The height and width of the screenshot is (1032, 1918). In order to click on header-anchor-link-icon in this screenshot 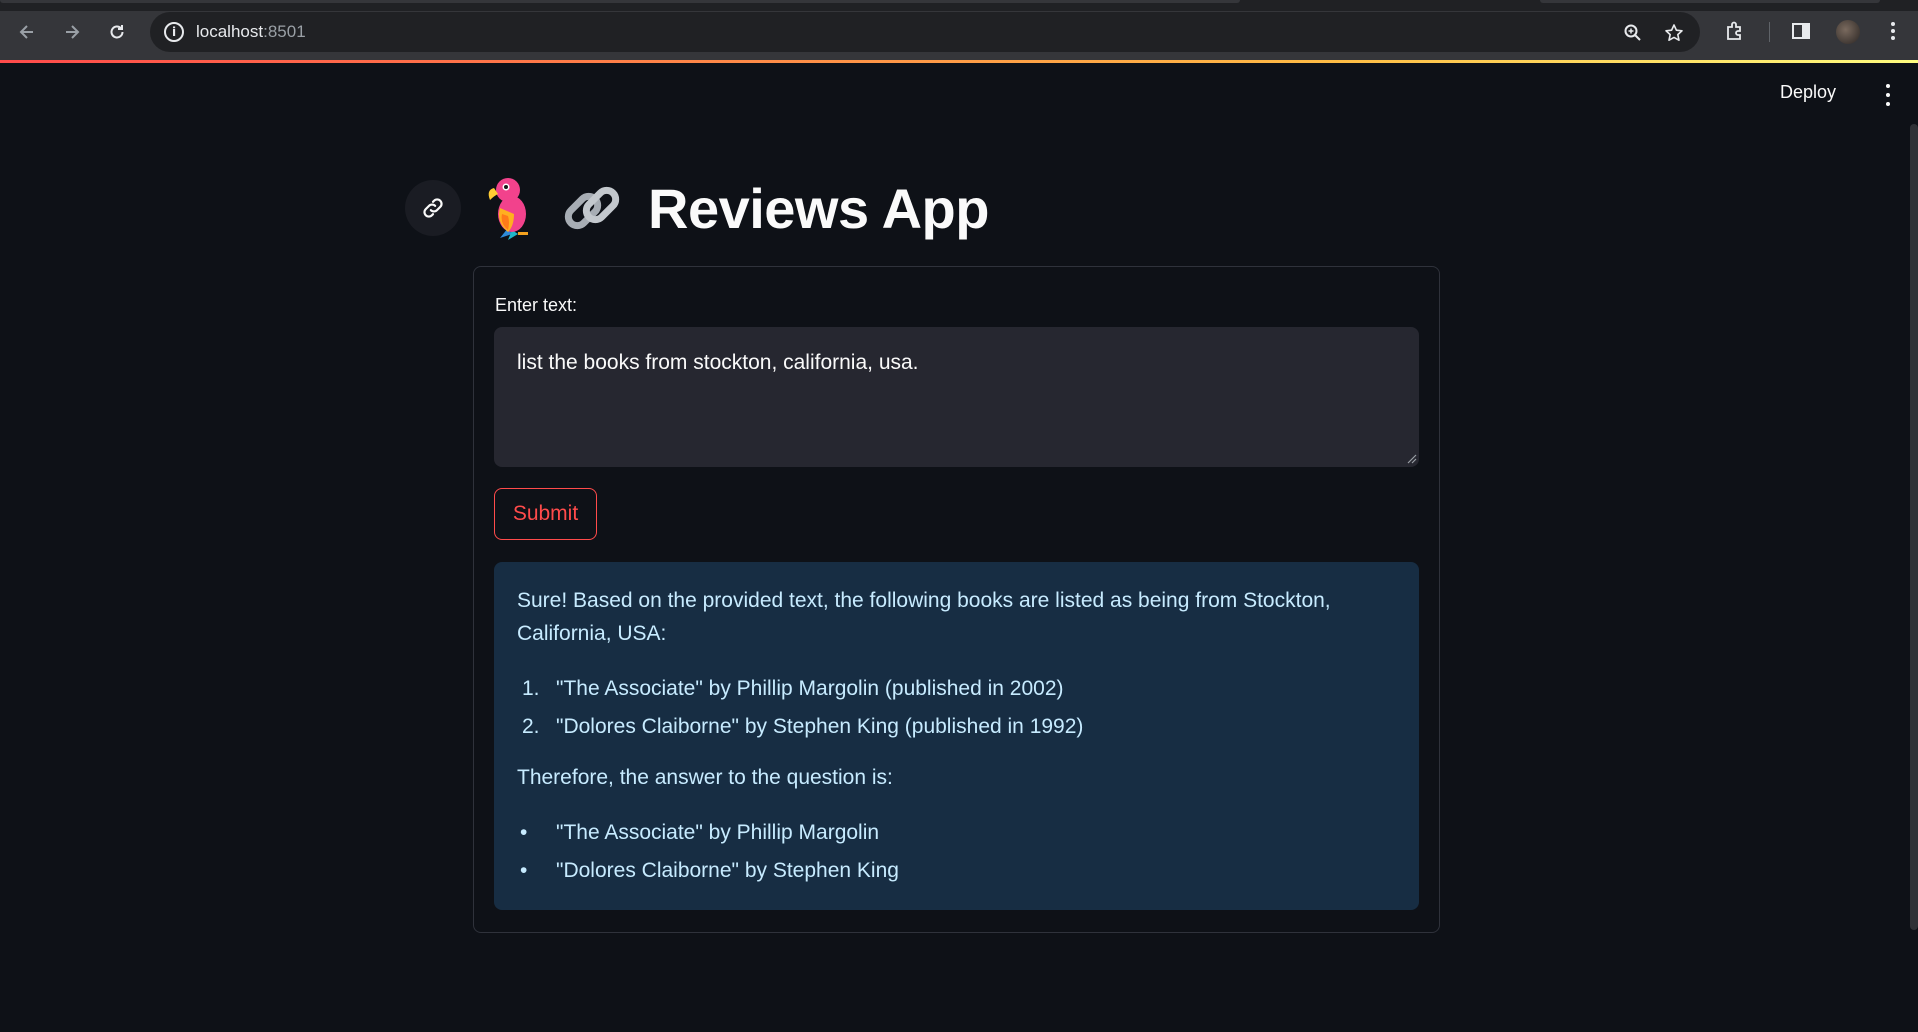, I will do `click(433, 208)`.